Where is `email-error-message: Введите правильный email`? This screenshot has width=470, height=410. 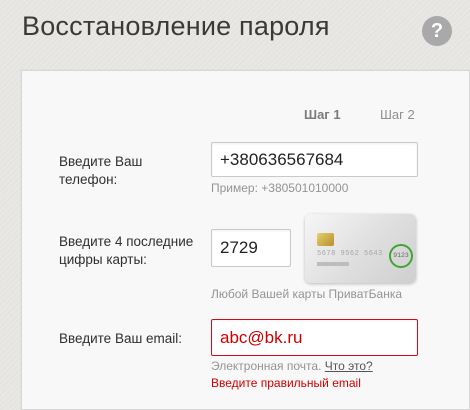
email-error-message: Введите правильный email is located at coordinates (286, 383).